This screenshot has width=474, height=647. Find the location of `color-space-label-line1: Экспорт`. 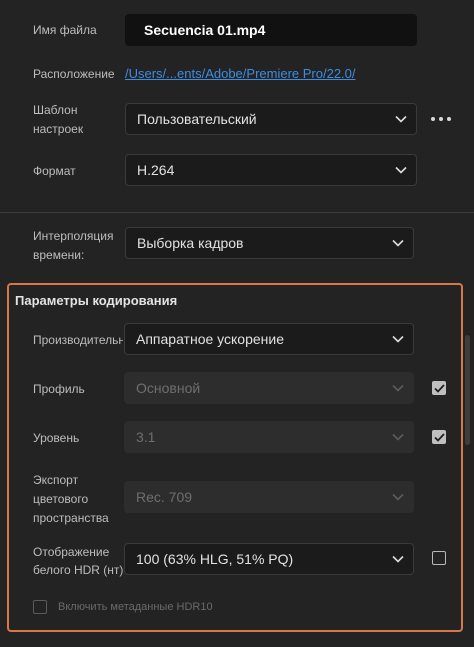

color-space-label-line1: Экспорт is located at coordinates (56, 480).